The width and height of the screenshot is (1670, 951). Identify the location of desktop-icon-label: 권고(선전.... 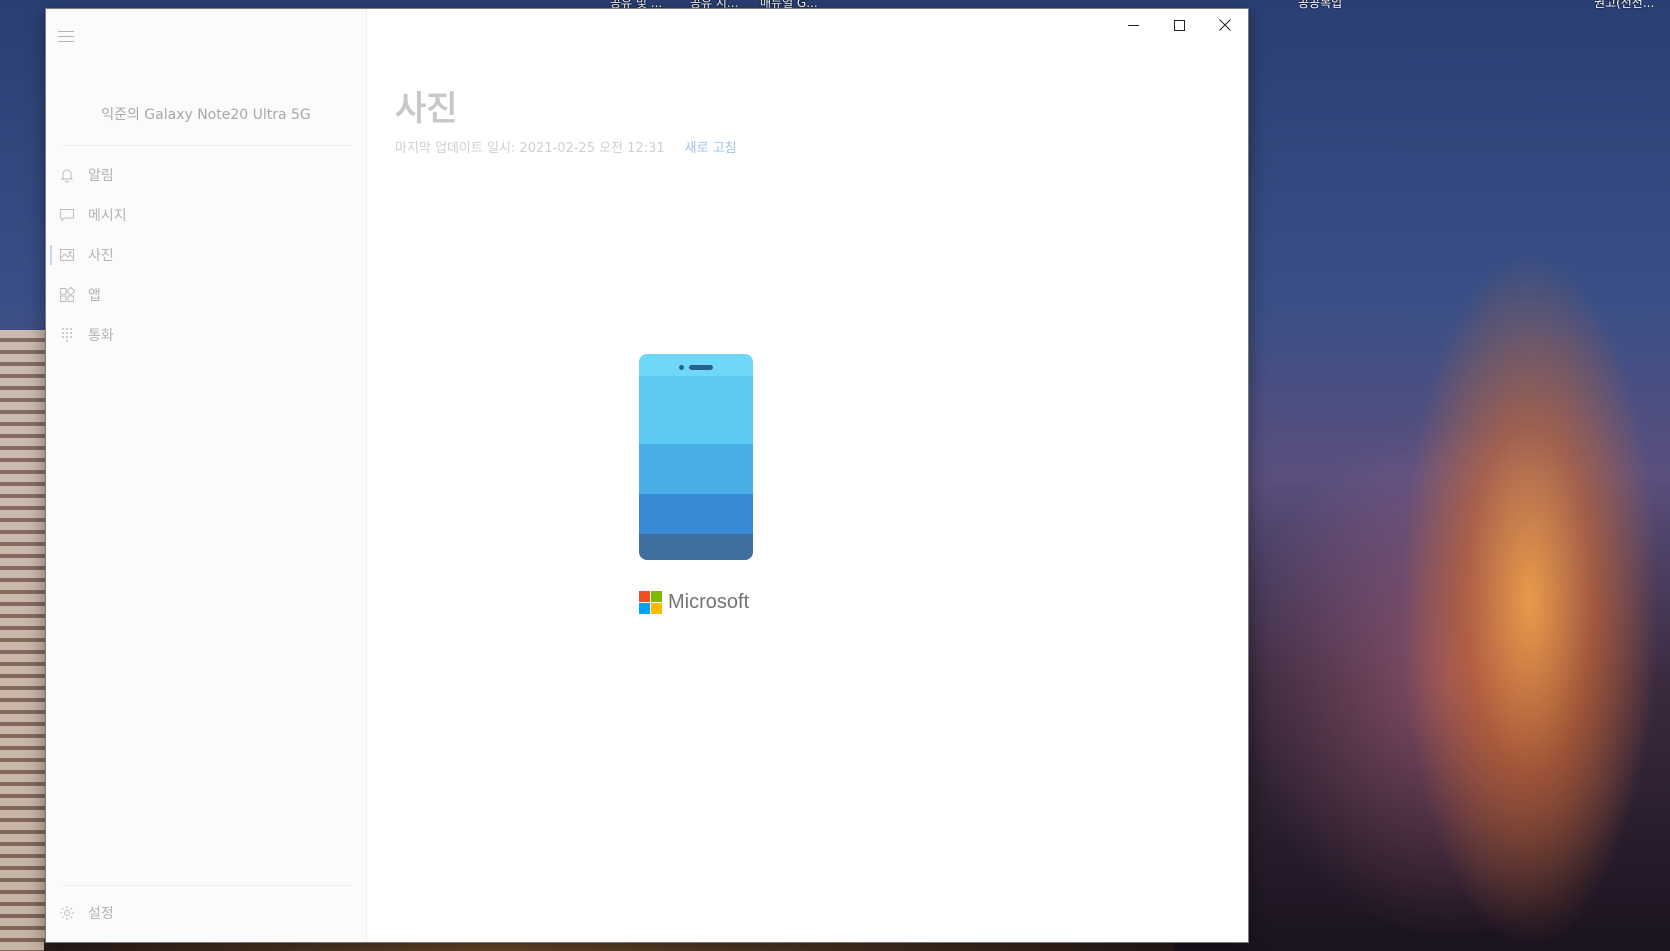
(1624, 5).